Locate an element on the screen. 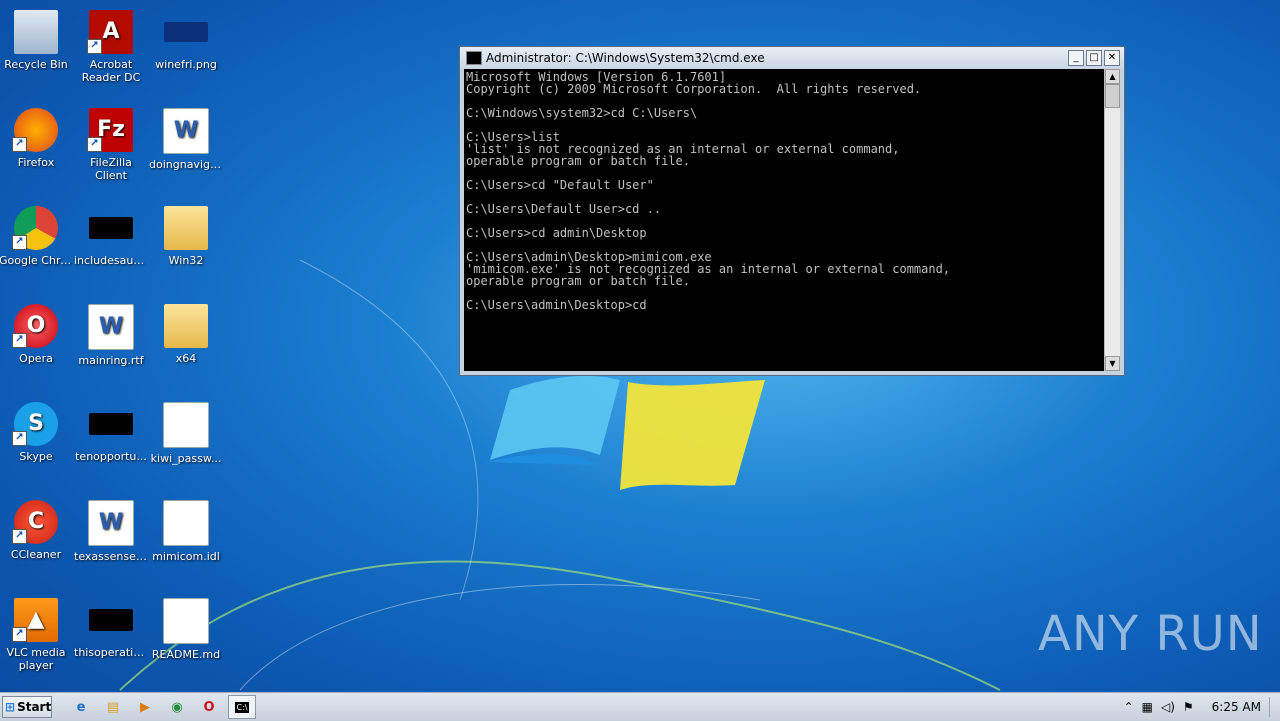 This screenshot has height=721, width=1280. desktop-icon-label: x64 is located at coordinates (186, 358).